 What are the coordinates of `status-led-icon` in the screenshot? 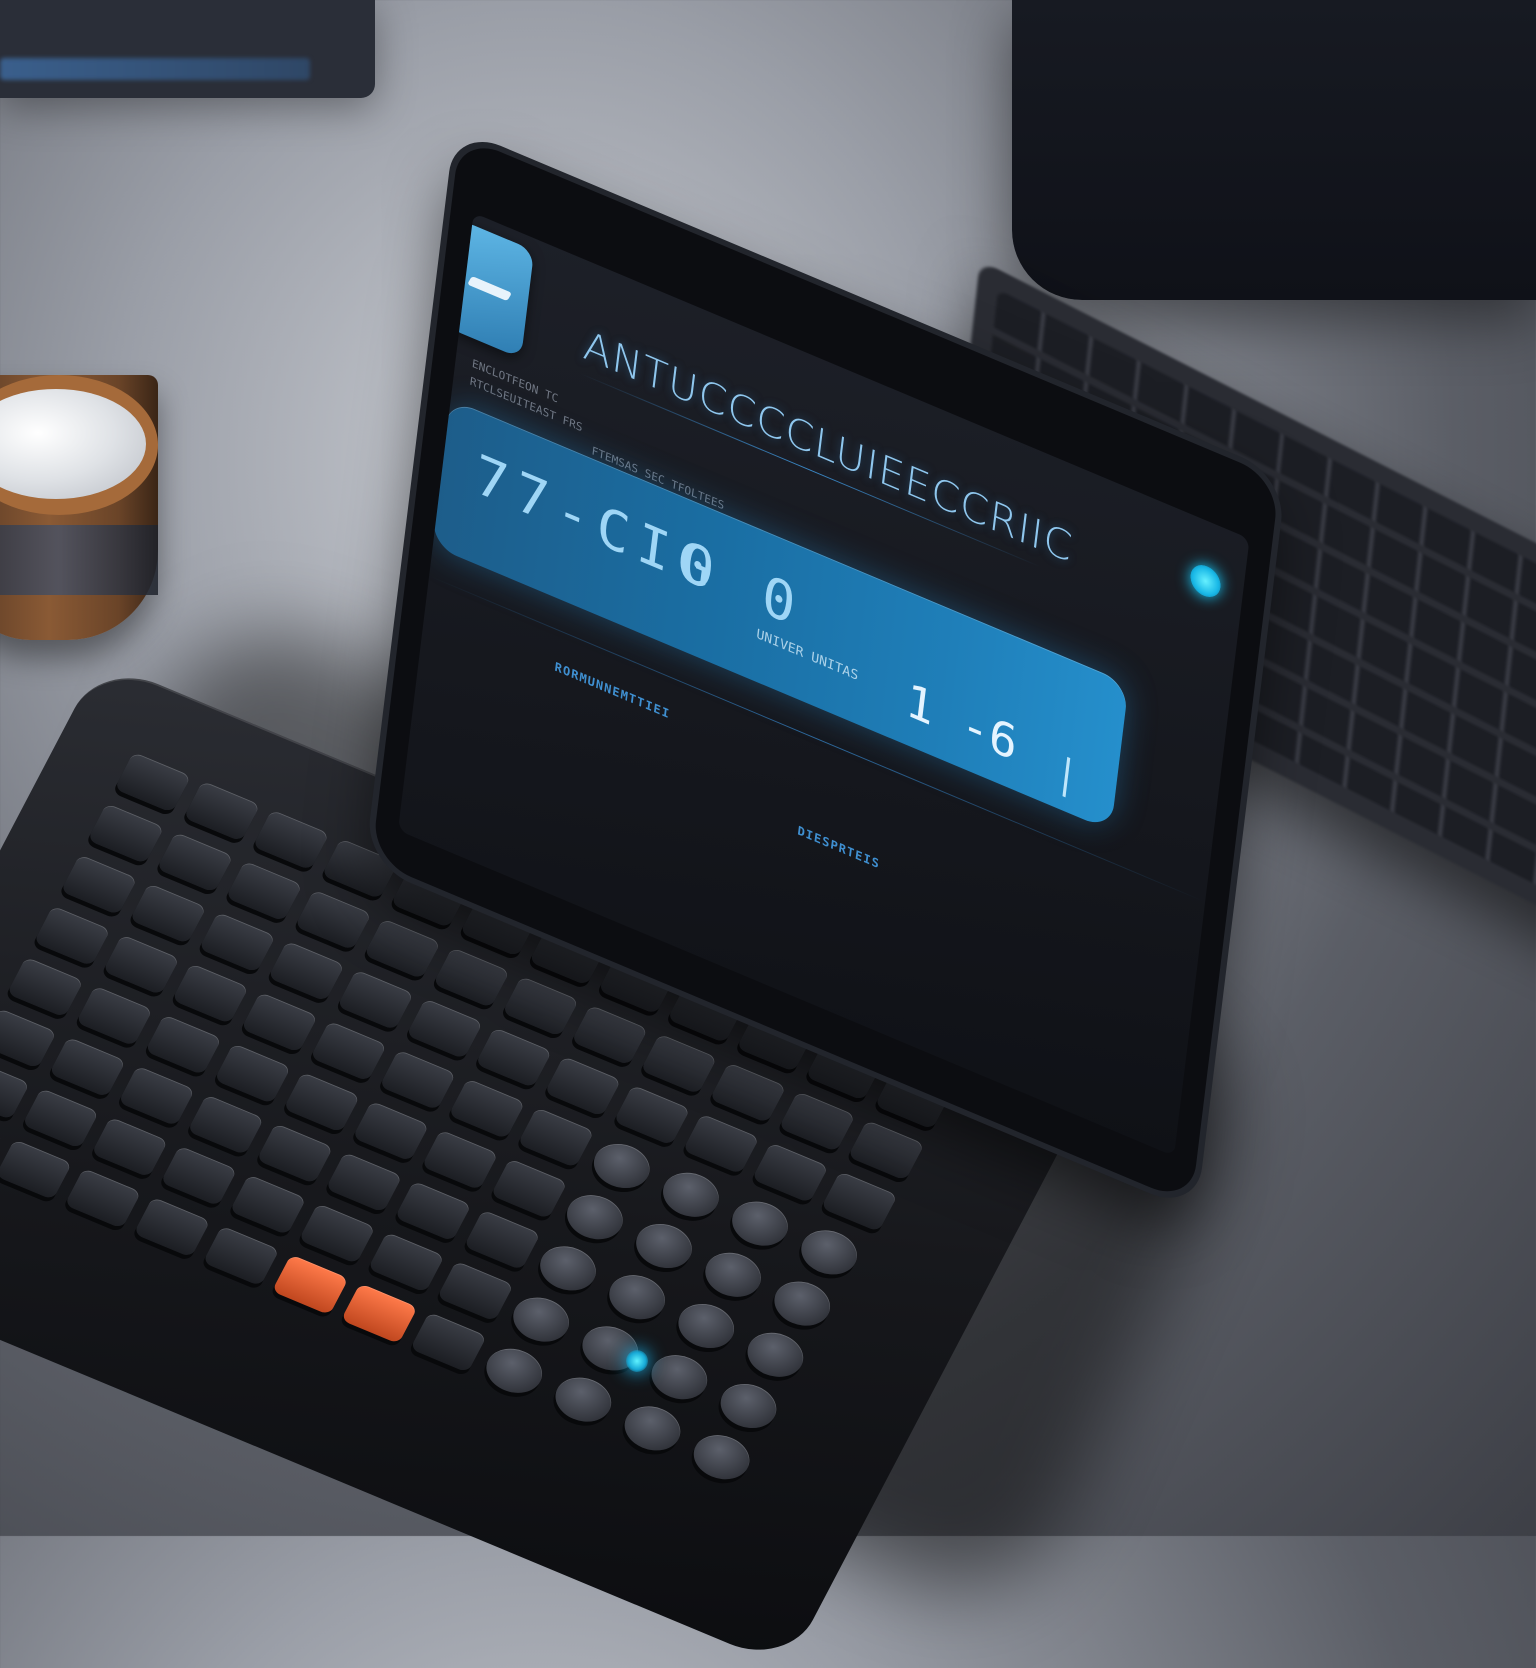 It's located at (1205, 581).